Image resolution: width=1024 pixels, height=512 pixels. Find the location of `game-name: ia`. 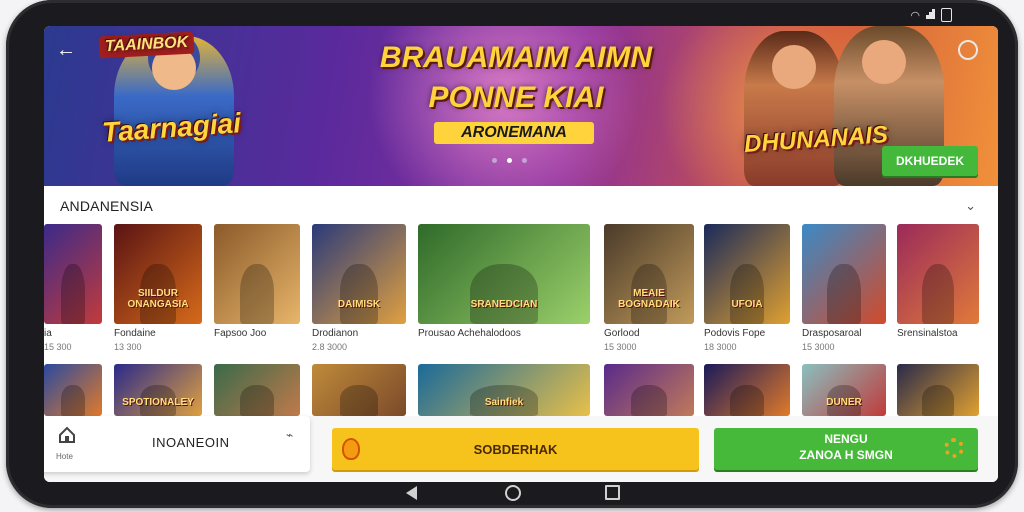

game-name: ia is located at coordinates (48, 333).